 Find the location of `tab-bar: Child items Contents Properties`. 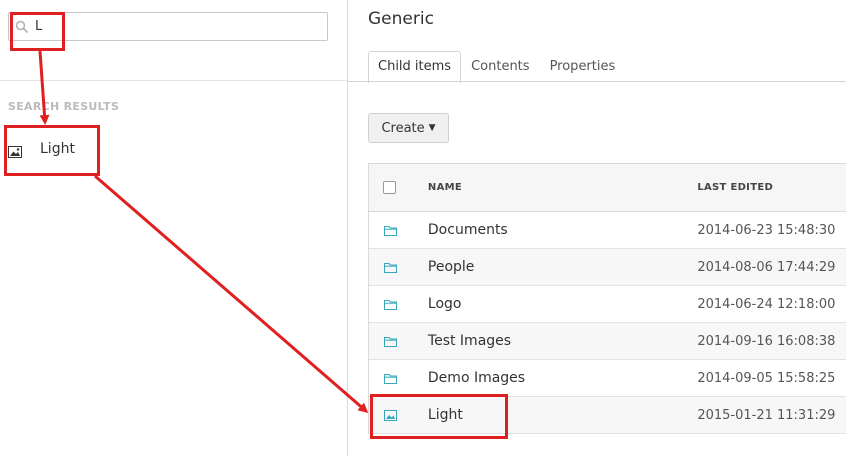

tab-bar: Child items Contents Properties is located at coordinates (497, 67).